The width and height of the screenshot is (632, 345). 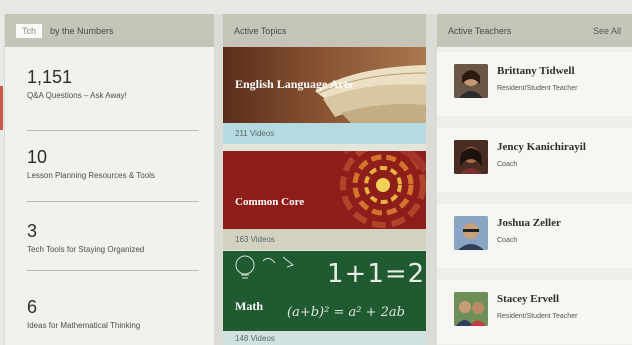 What do you see at coordinates (37, 157) in the screenshot?
I see `stat-number: 10` at bounding box center [37, 157].